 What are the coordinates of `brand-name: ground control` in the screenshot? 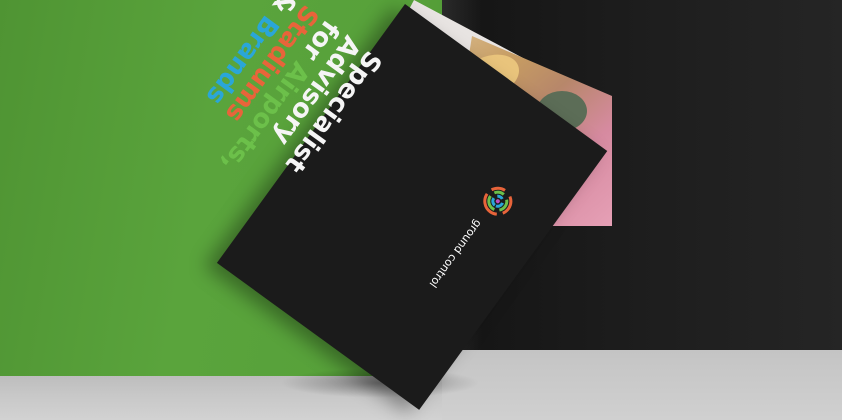 It's located at (455, 253).